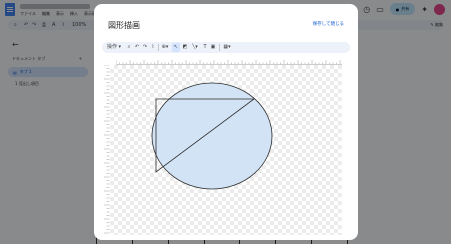 The image size is (451, 244). Describe the element at coordinates (153, 47) in the screenshot. I see `format-paint-icon: ⌇` at that location.